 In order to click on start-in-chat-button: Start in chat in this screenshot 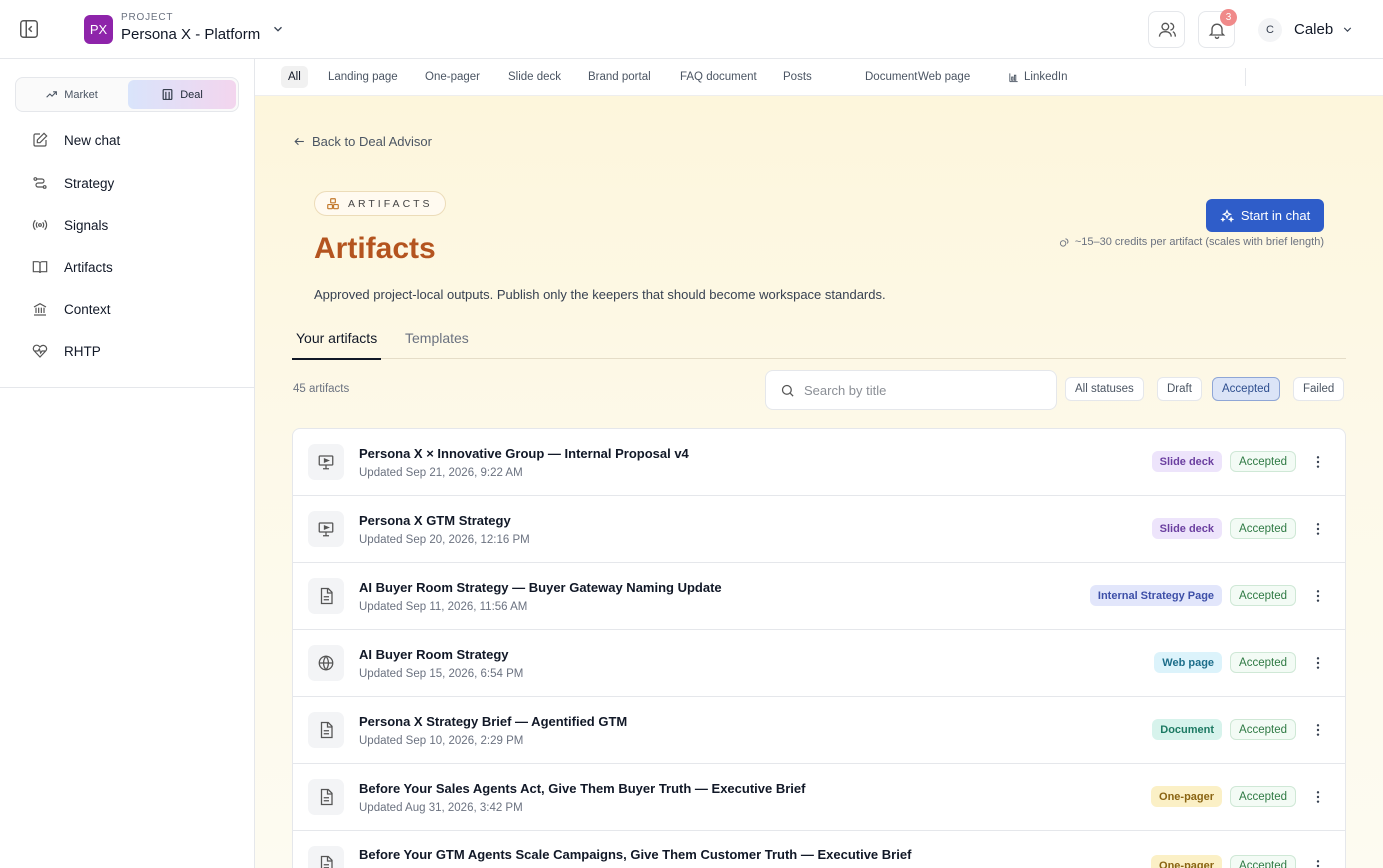, I will do `click(1265, 215)`.